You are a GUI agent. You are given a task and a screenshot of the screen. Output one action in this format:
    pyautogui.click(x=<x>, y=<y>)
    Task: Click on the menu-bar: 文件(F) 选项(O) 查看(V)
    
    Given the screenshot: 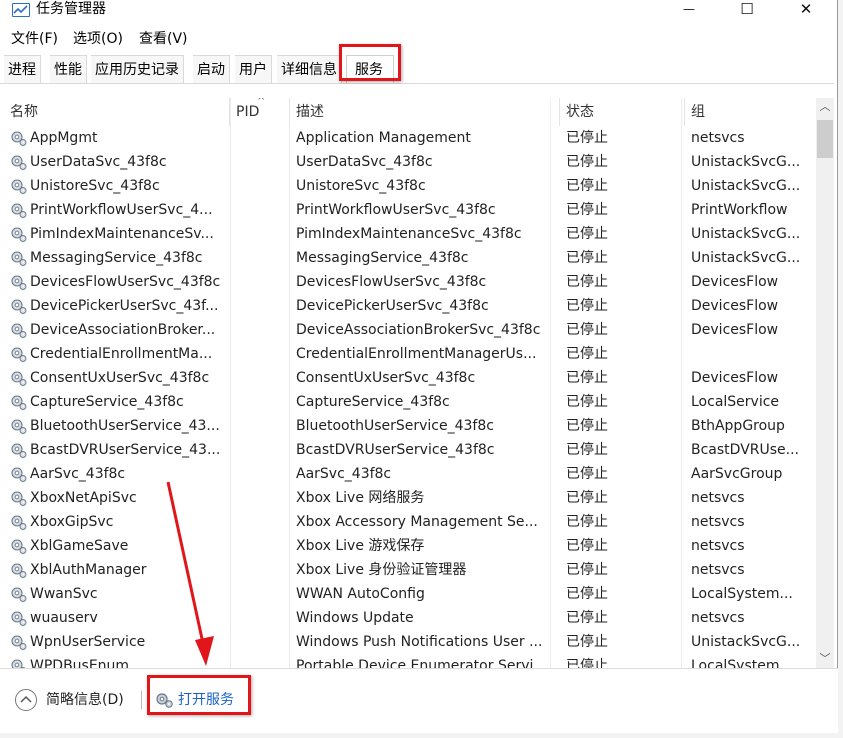 What is the action you would take?
    pyautogui.click(x=419, y=39)
    